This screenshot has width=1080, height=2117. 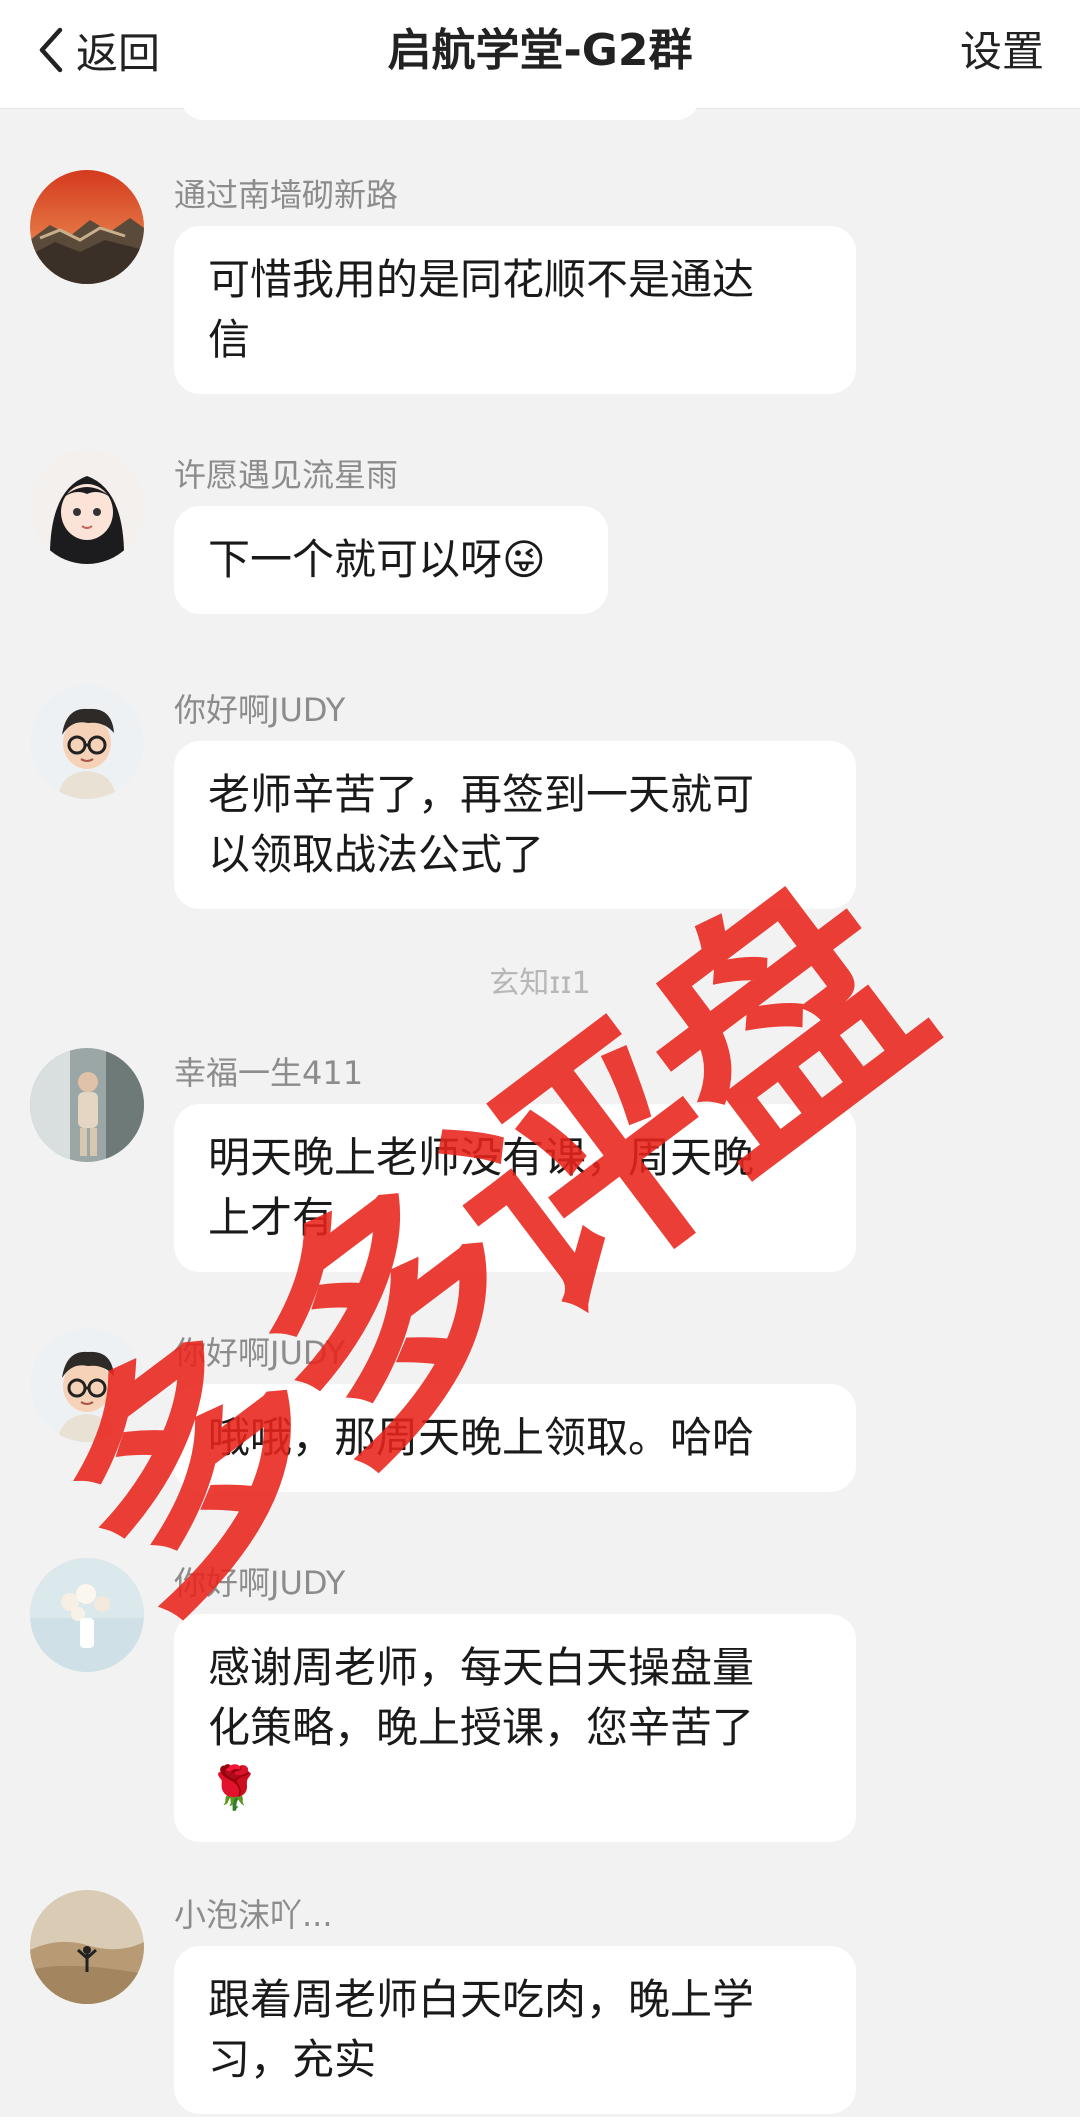 What do you see at coordinates (229, 339) in the screenshot?
I see `message-text-line: 信` at bounding box center [229, 339].